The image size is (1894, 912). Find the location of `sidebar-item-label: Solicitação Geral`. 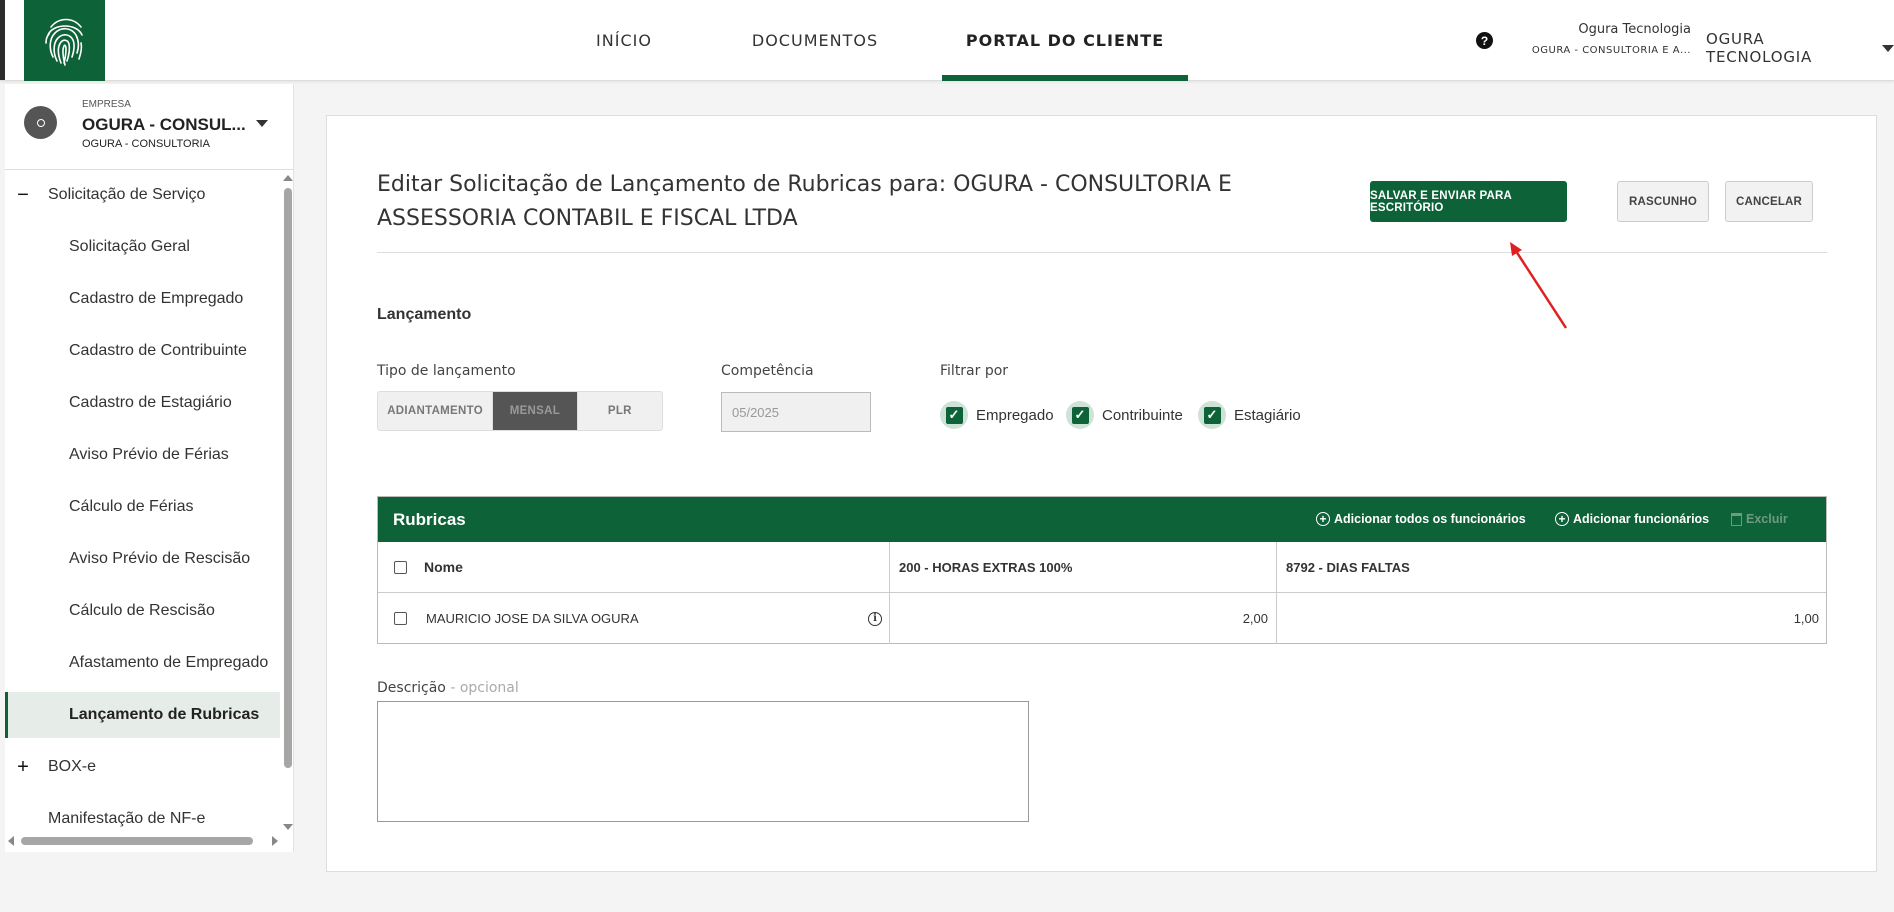

sidebar-item-label: Solicitação Geral is located at coordinates (129, 246).